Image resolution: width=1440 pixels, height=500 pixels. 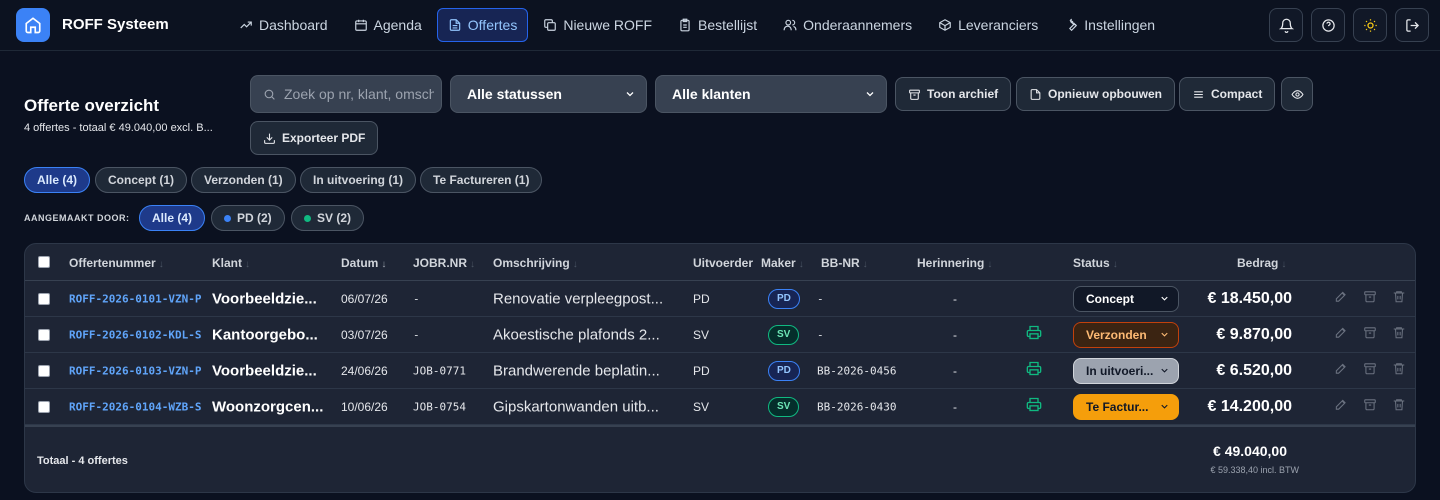 I want to click on nav-item-agenda: Agenda, so click(x=388, y=25).